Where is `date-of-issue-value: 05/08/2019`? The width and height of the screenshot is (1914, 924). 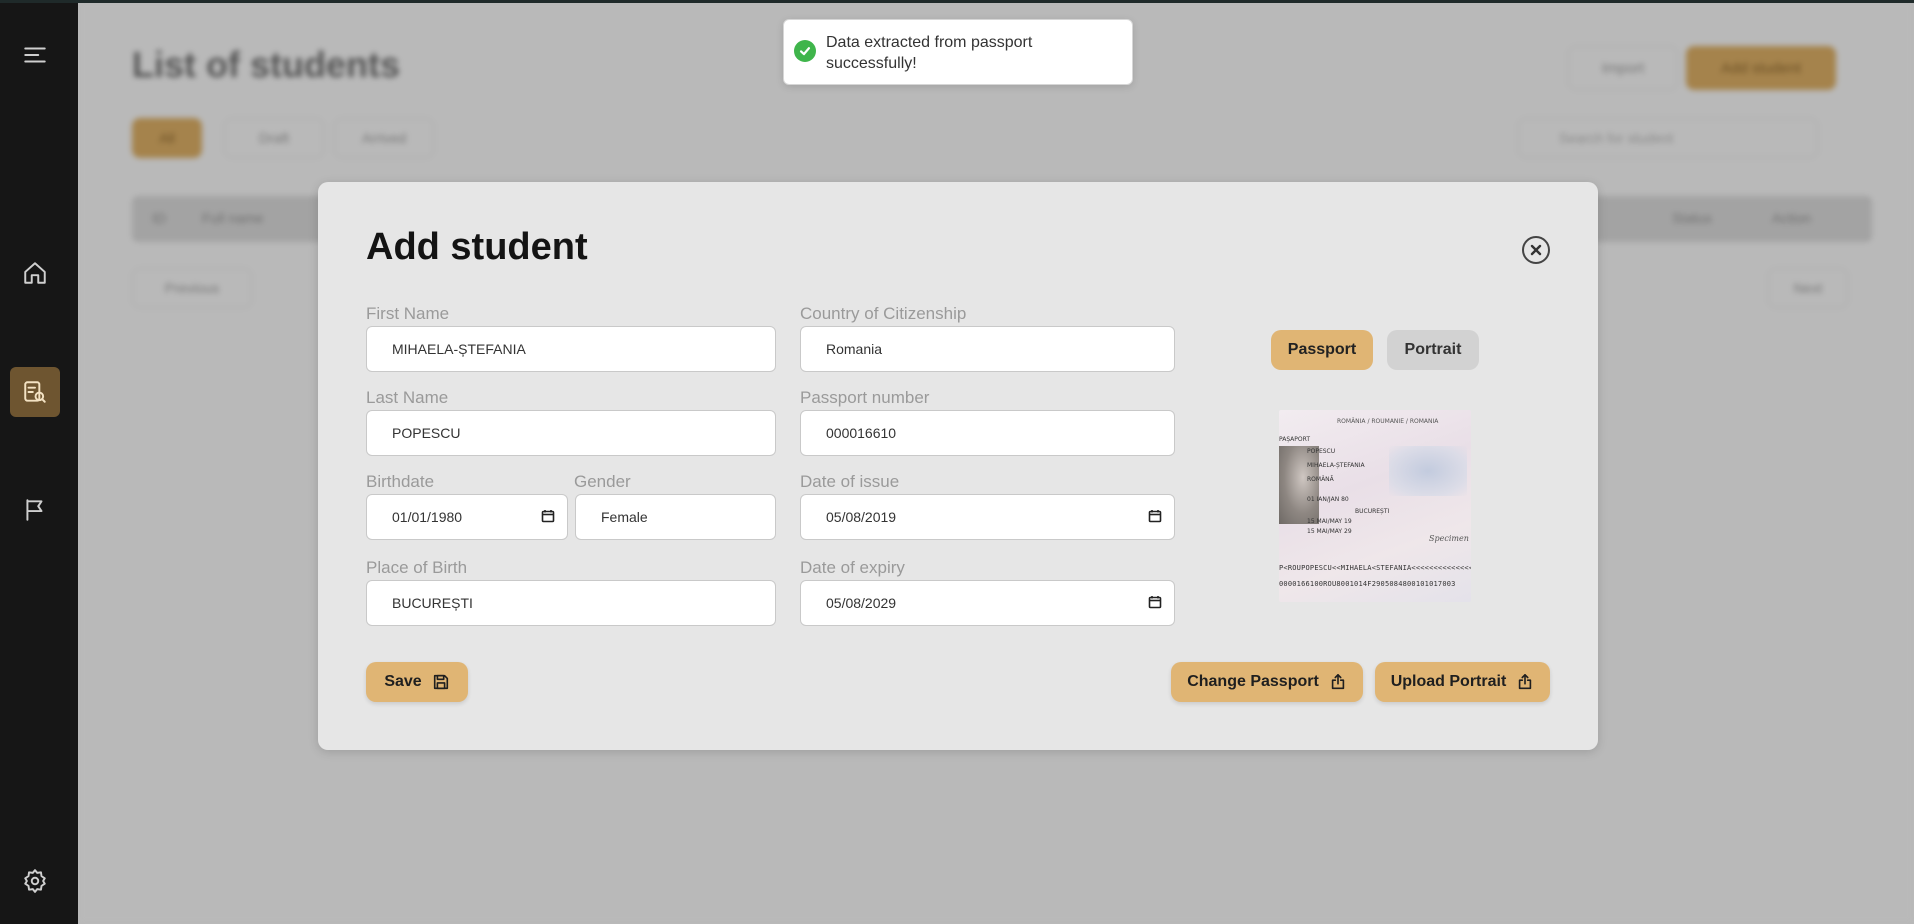
date-of-issue-value: 05/08/2019 is located at coordinates (861, 517).